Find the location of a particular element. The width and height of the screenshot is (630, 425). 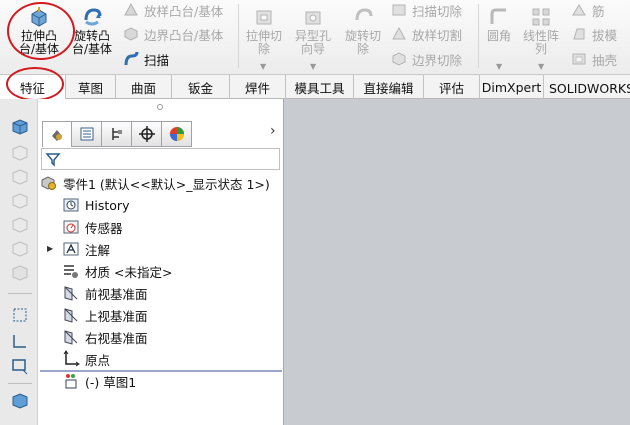

extrude-cut-label: 拉伸切 除 is located at coordinates (263, 42).